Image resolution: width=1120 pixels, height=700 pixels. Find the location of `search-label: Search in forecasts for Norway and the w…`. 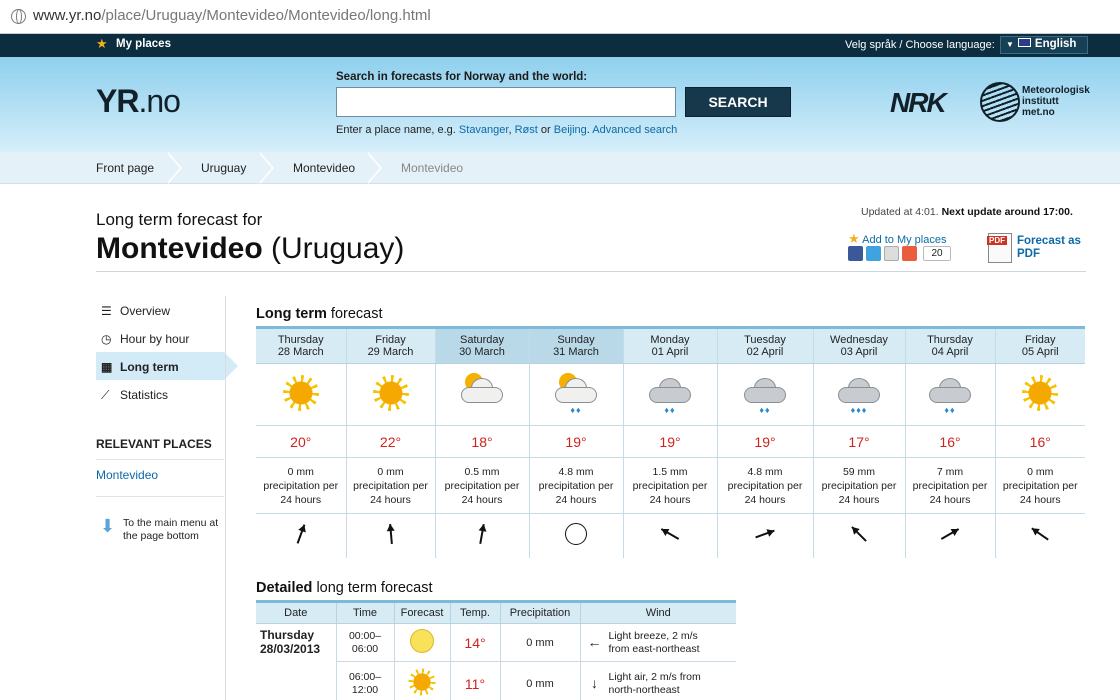

search-label: Search in forecasts for Norway and the w… is located at coordinates (462, 77).